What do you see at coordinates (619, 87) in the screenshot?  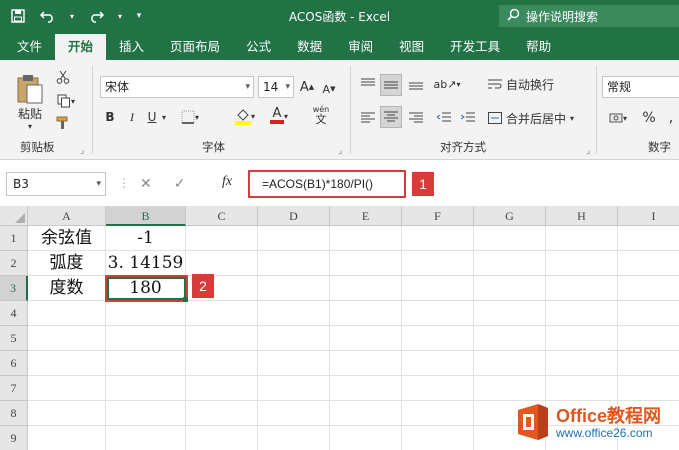 I see `number-format-value: 常规` at bounding box center [619, 87].